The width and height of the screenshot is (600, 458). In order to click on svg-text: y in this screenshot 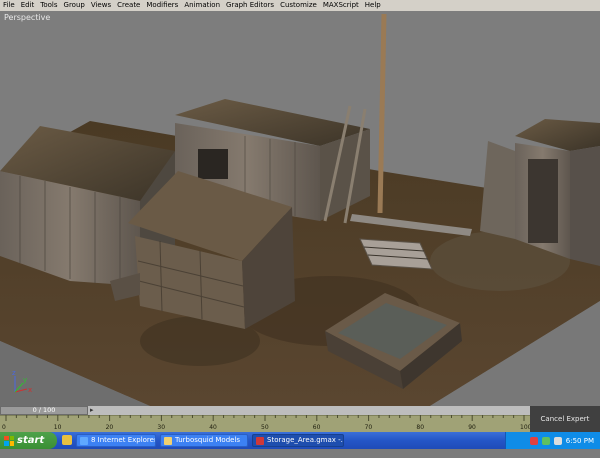, I will do `click(25, 380)`.